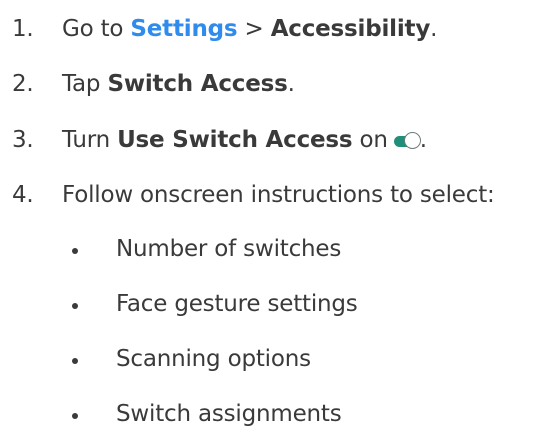 The image size is (541, 439). I want to click on step-middle: on, so click(370, 140).